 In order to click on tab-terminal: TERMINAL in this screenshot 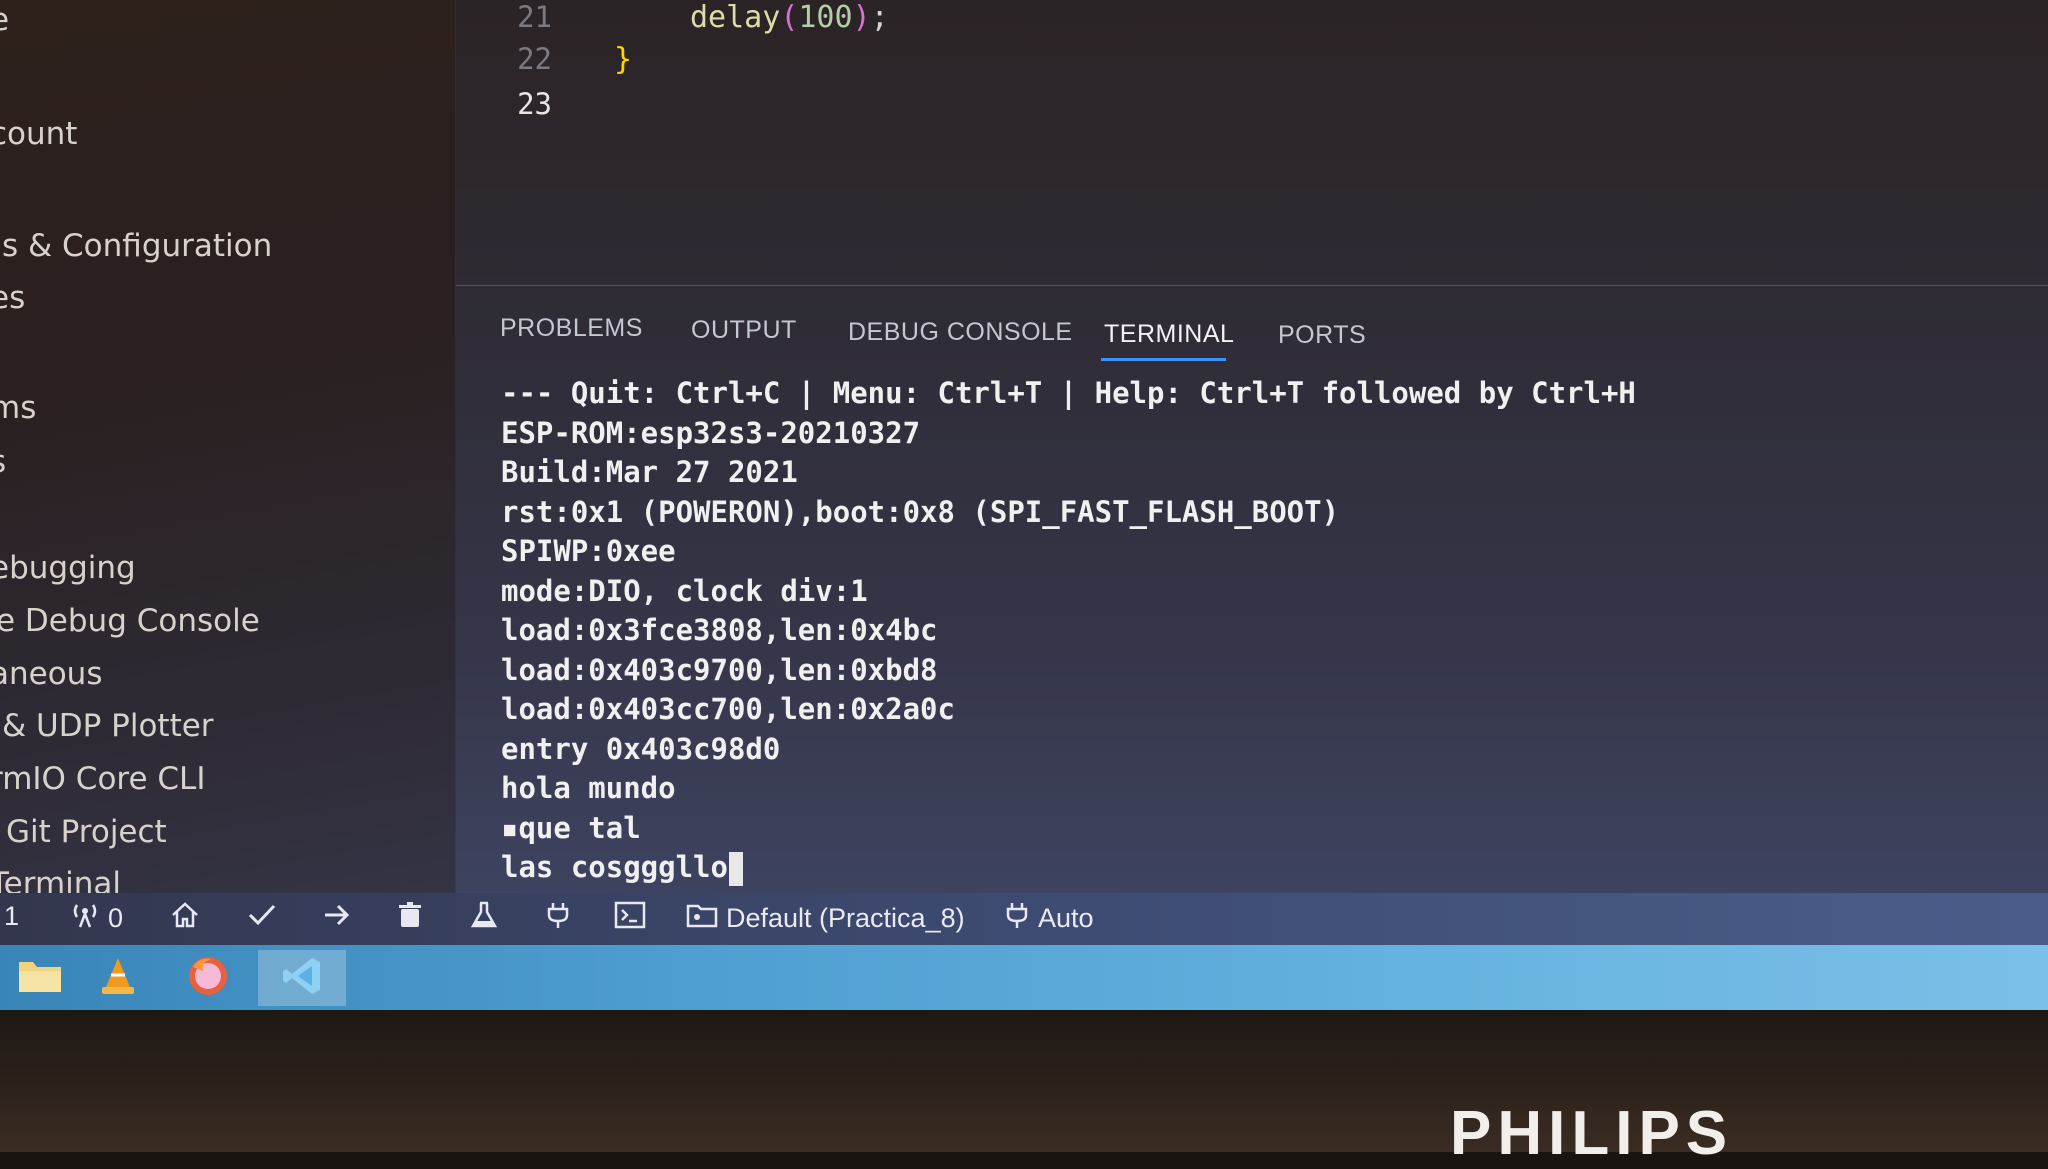, I will do `click(1169, 334)`.